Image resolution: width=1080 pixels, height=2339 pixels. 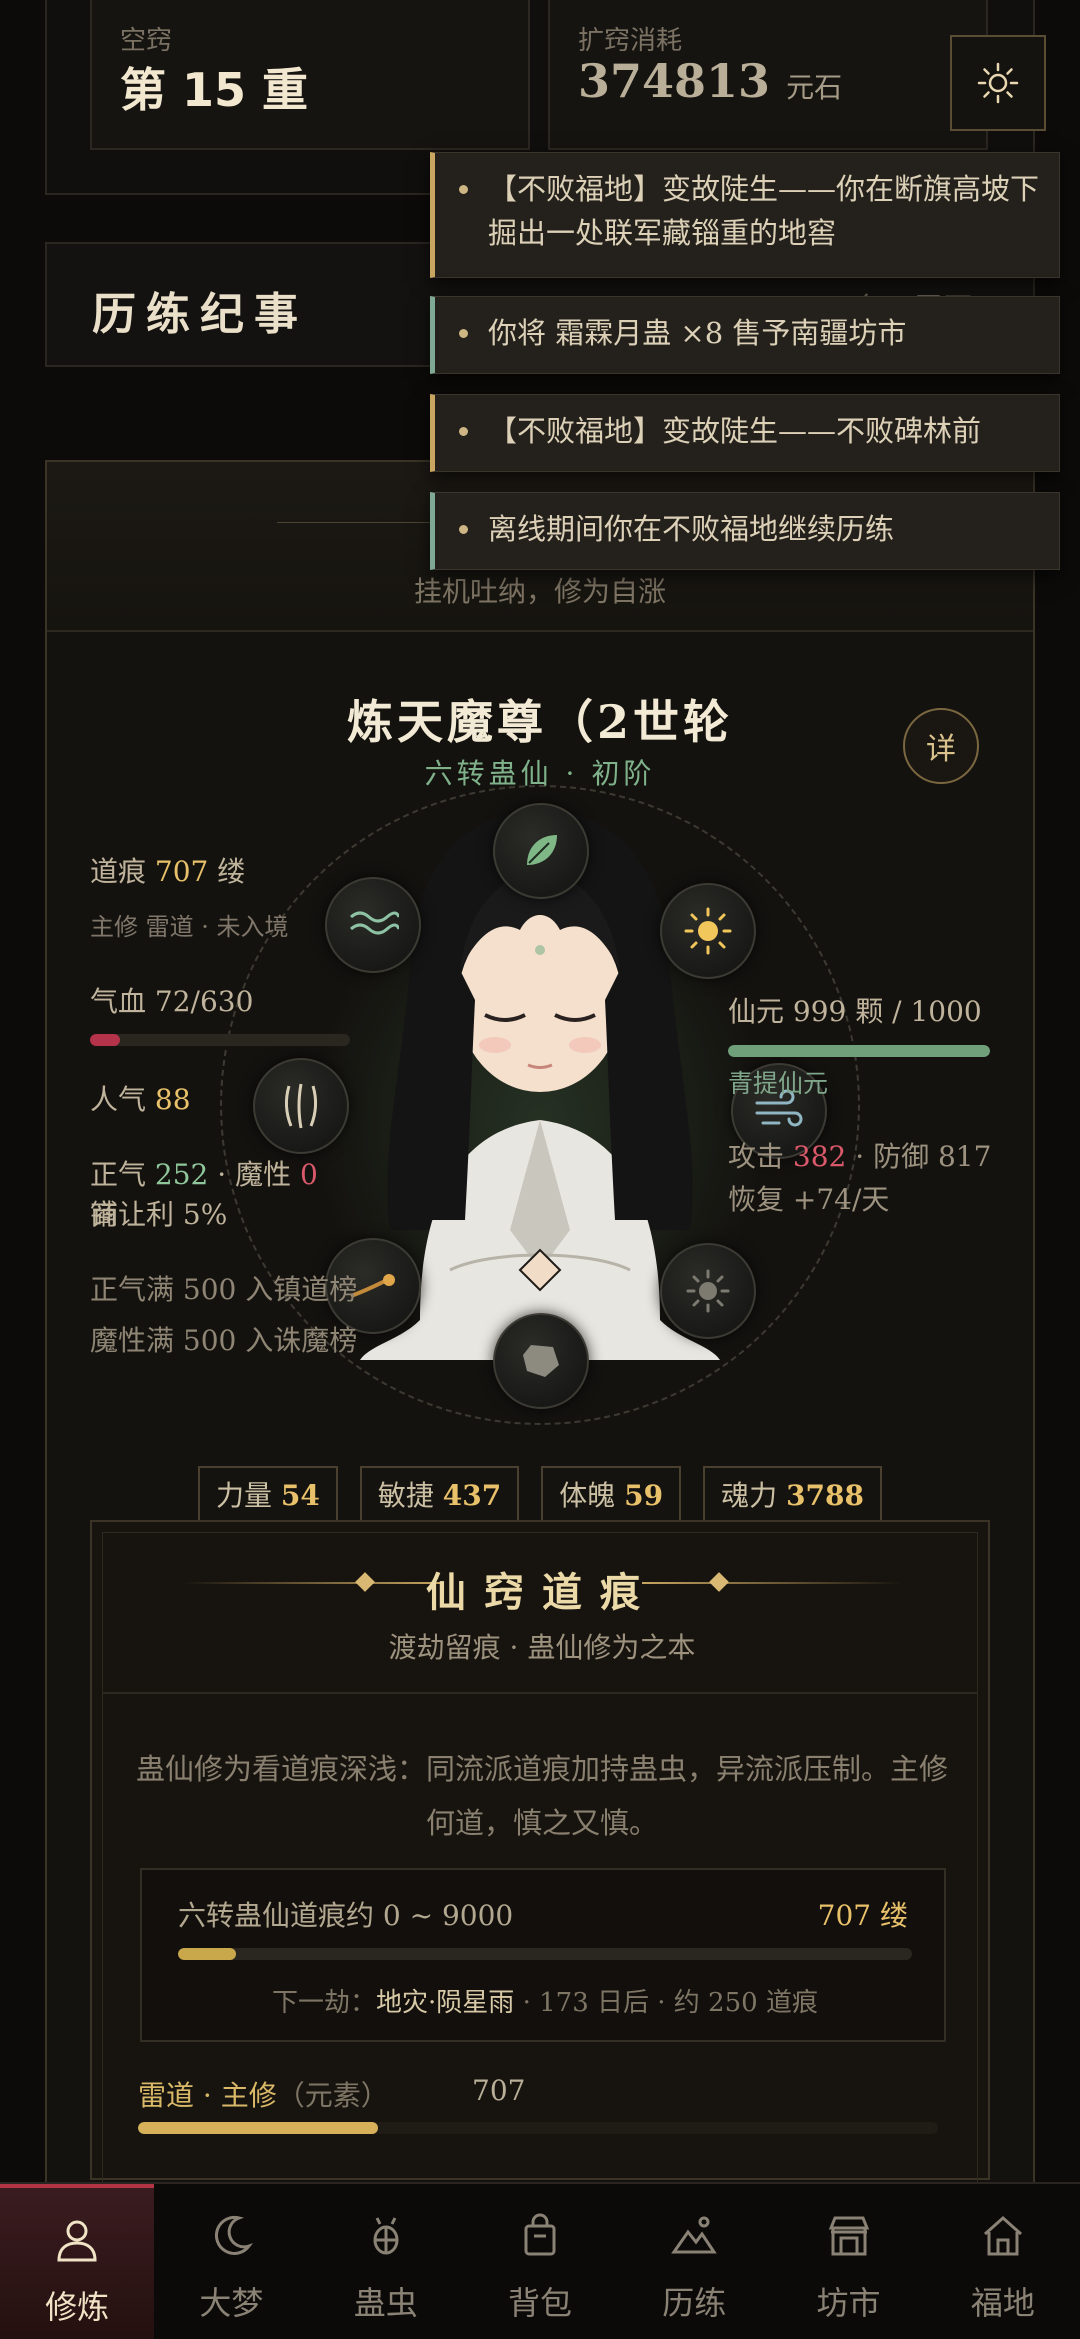 I want to click on mountain-icon, so click(x=694, y=2235).